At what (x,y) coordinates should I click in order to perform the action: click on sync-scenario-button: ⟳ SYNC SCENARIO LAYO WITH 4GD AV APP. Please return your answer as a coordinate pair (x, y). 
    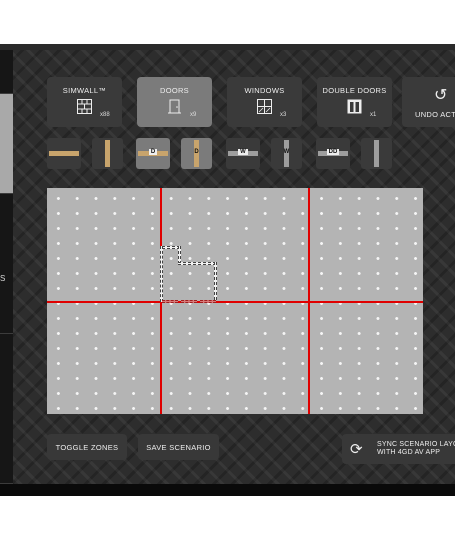
    Looking at the image, I should click on (398, 449).